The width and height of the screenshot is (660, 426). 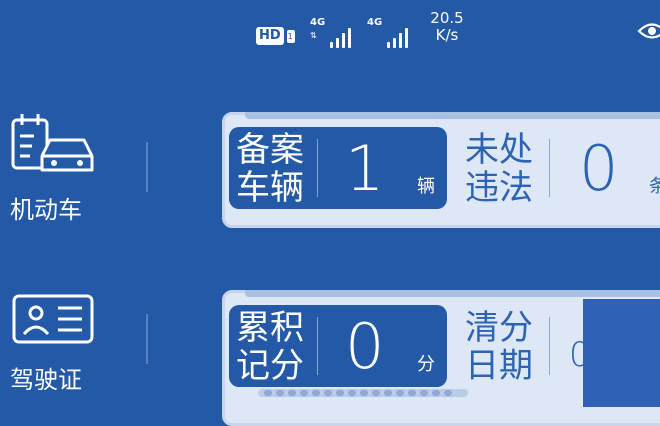 I want to click on signal-icon-1: 4G ⇅, so click(x=333, y=32).